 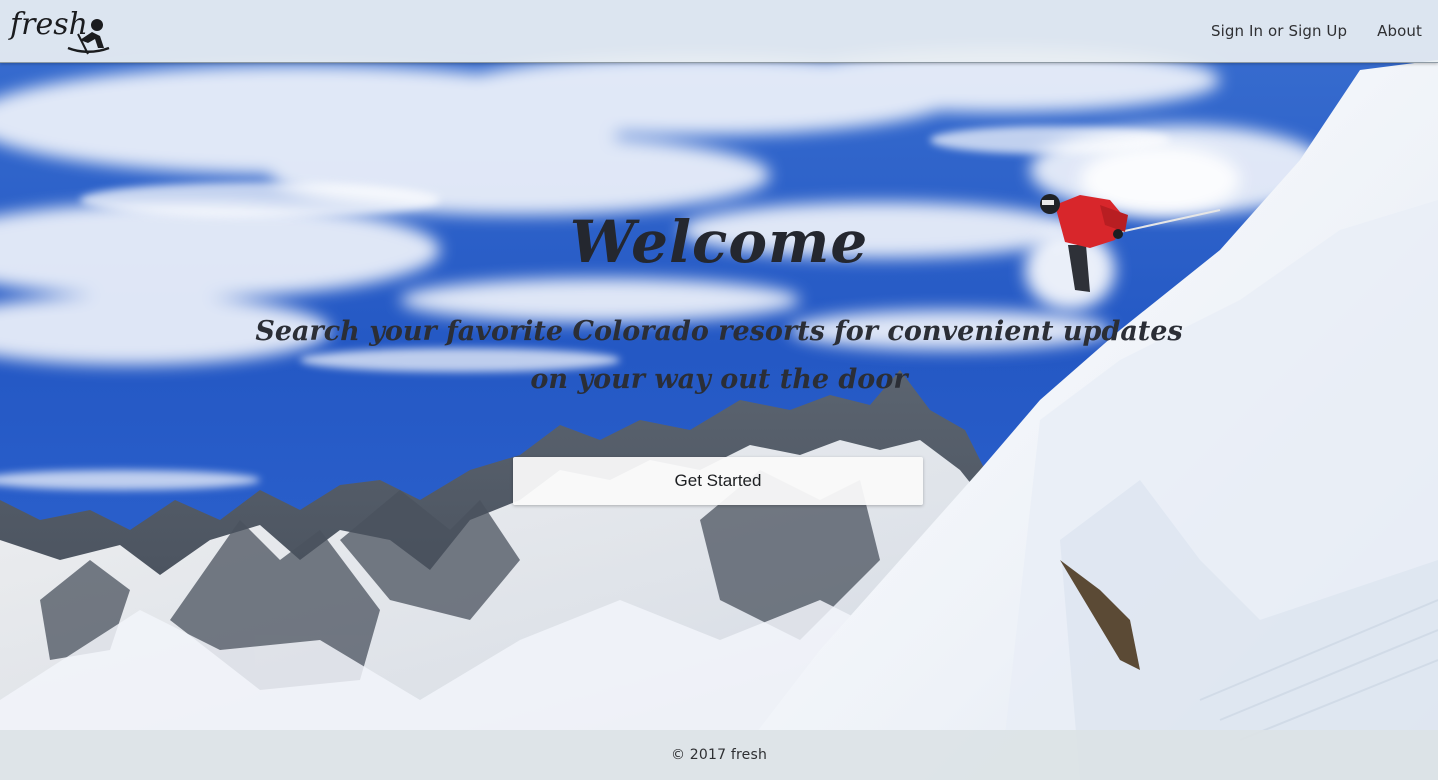 What do you see at coordinates (718, 481) in the screenshot?
I see `get-started-button: Get Started` at bounding box center [718, 481].